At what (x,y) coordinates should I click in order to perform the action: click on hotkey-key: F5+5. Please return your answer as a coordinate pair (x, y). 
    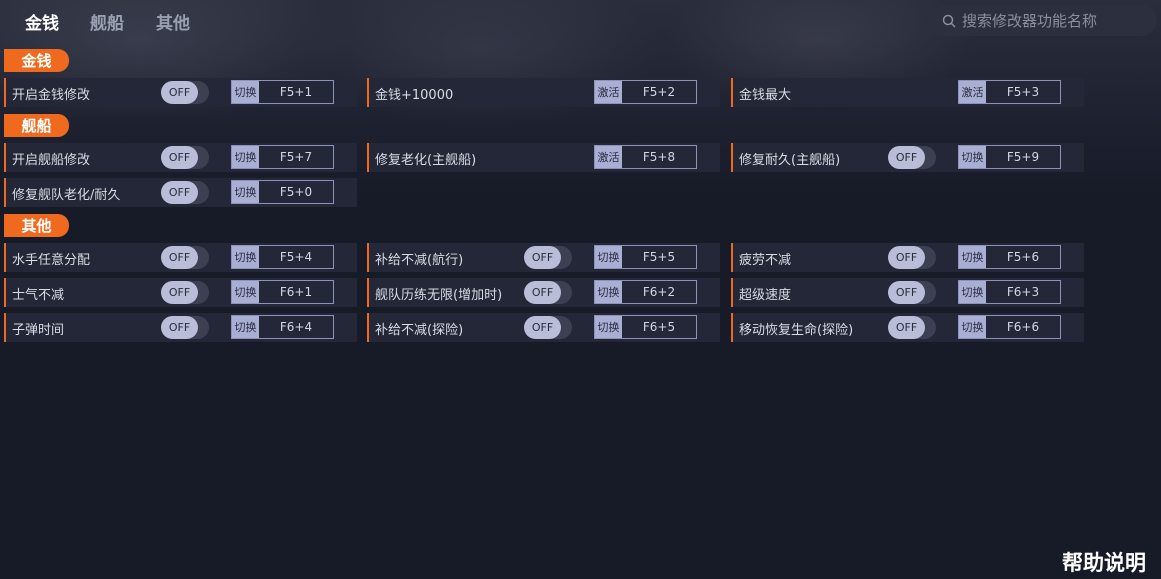
    Looking at the image, I should click on (659, 257).